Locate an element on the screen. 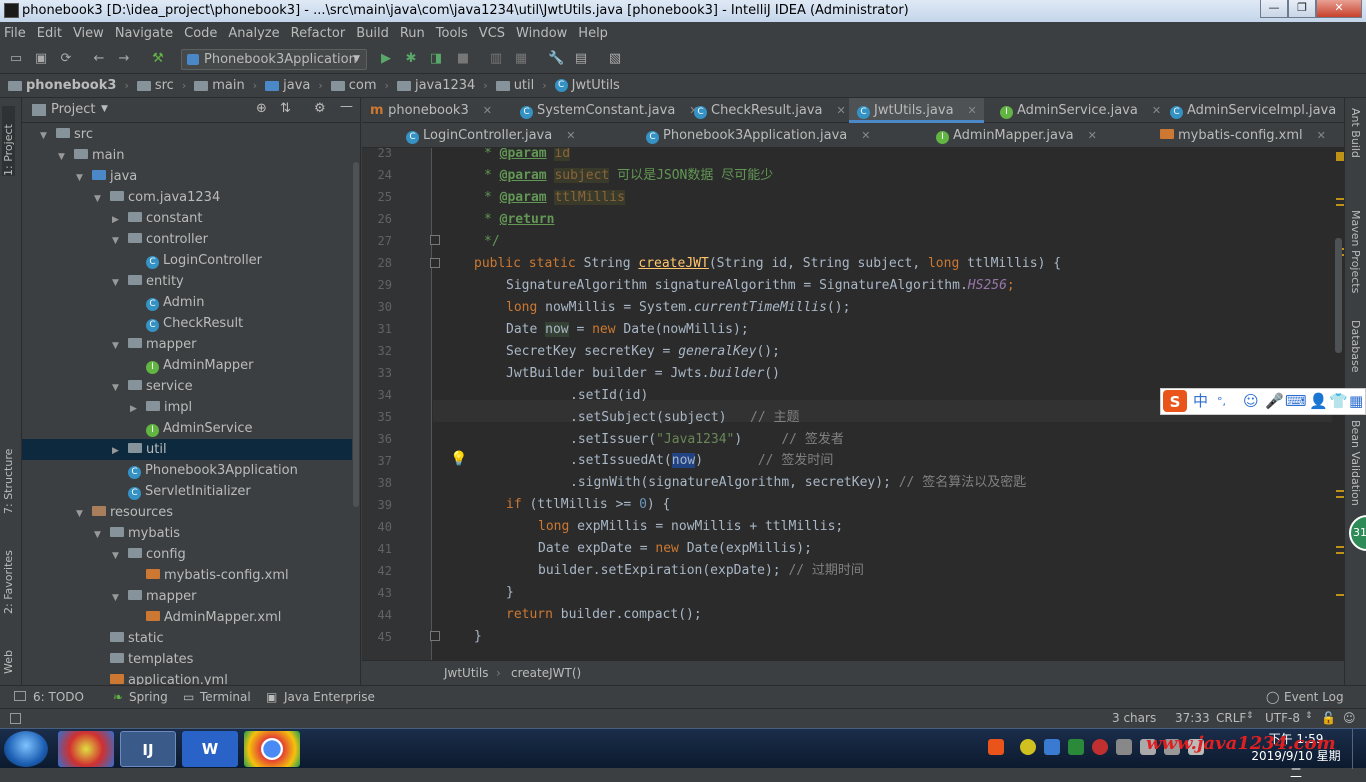 The width and height of the screenshot is (1366, 782). inspector-icon: ☺ is located at coordinates (1349, 718).